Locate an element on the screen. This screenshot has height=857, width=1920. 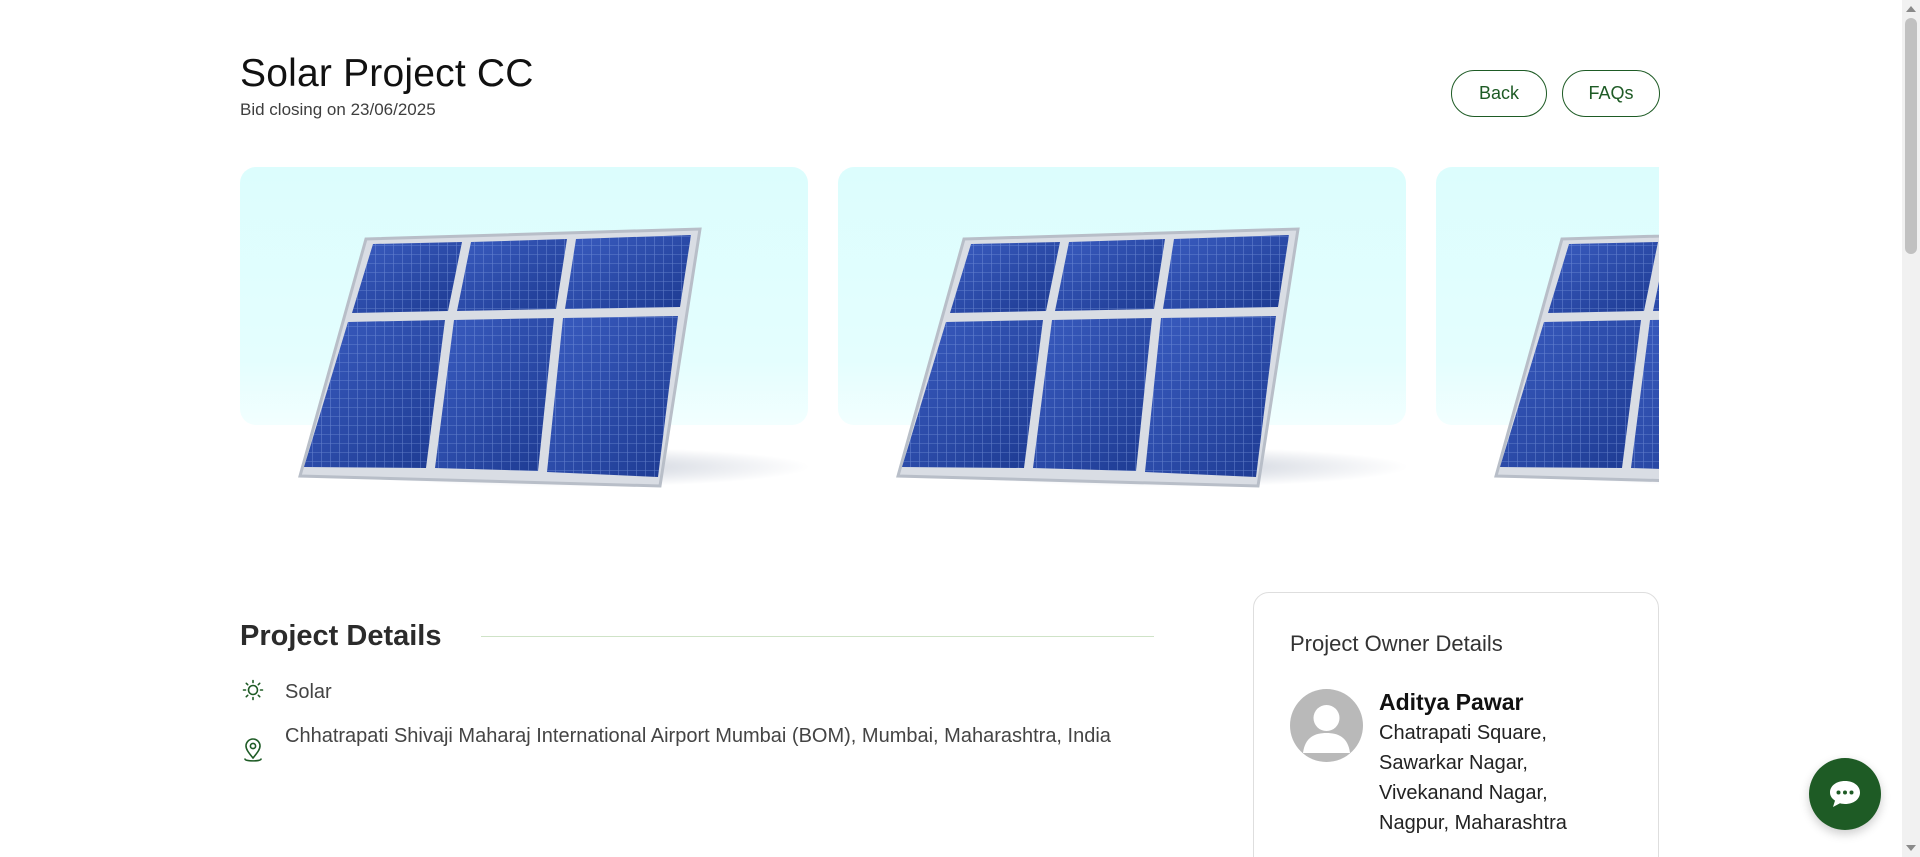
section-header: Project Details is located at coordinates (697, 636).